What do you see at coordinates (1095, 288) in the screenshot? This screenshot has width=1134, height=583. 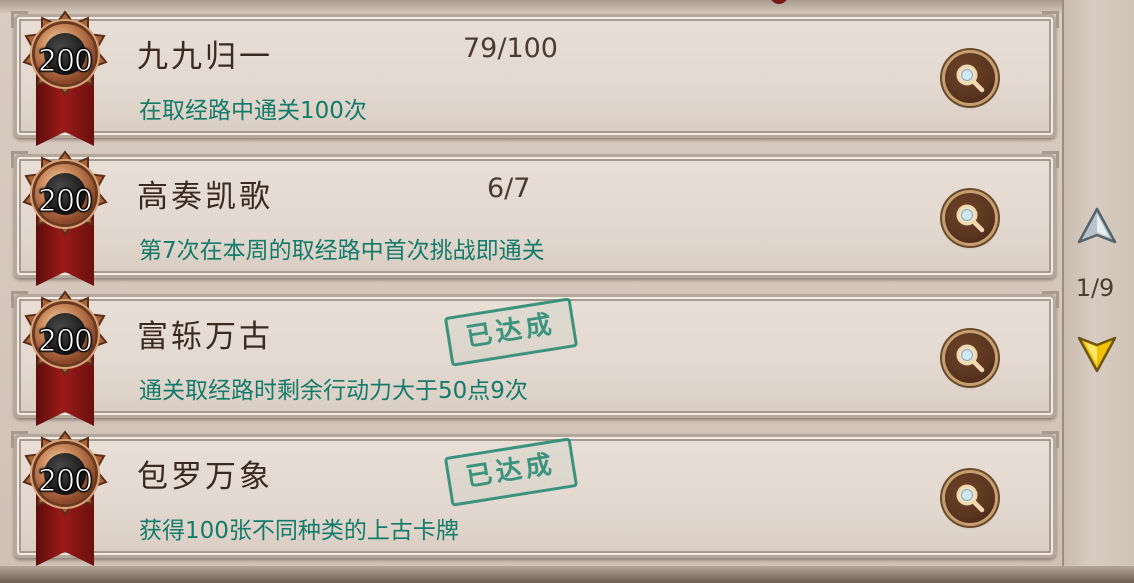 I see `page-indicator: 1/9` at bounding box center [1095, 288].